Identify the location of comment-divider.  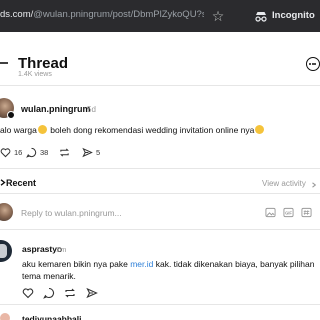
(160, 304).